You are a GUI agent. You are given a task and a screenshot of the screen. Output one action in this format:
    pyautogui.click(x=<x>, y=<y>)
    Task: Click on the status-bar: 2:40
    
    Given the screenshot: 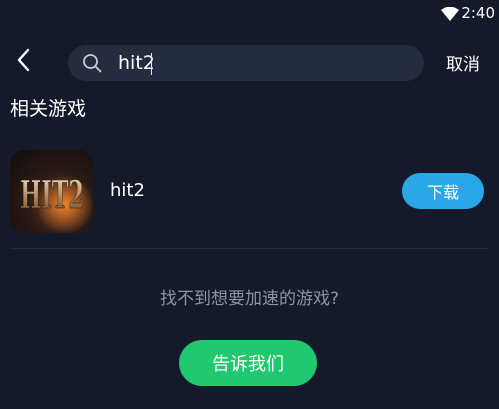 What is the action you would take?
    pyautogui.click(x=249, y=13)
    